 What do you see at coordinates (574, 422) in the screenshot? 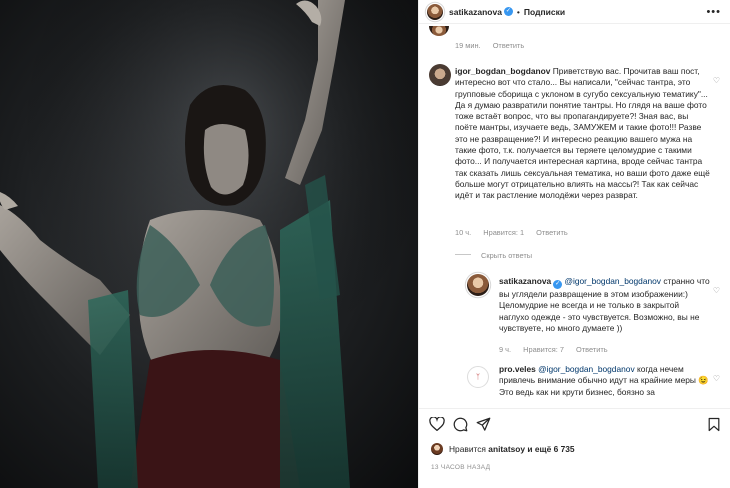
I see `action-bar` at bounding box center [574, 422].